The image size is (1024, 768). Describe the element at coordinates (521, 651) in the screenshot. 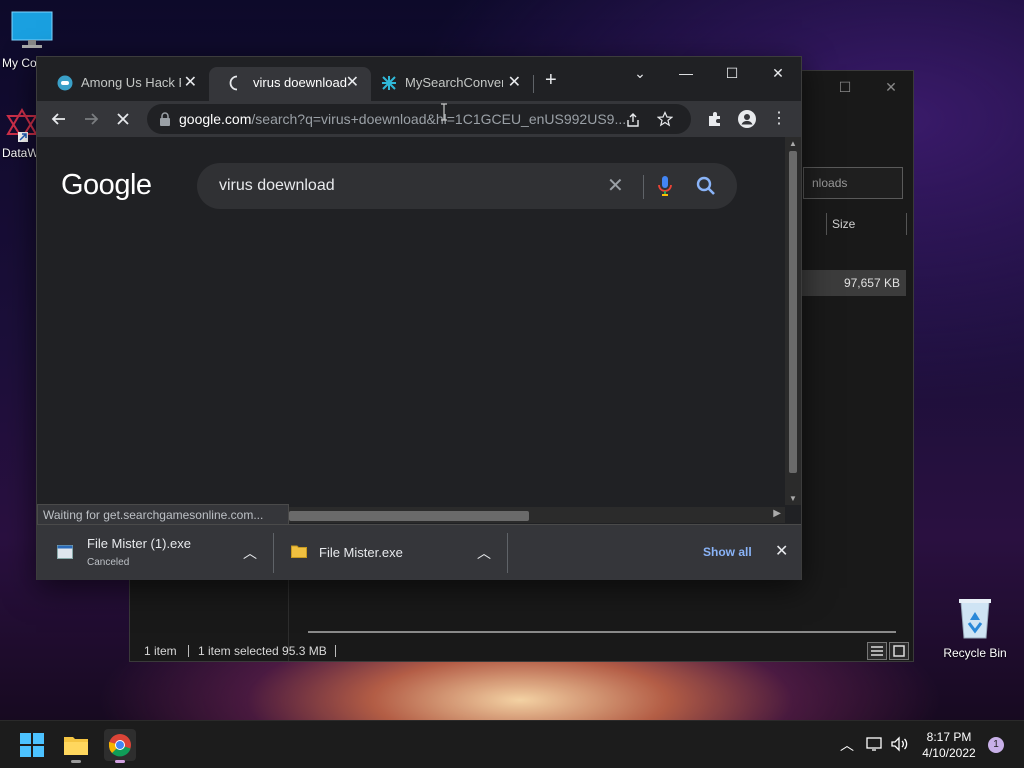

I see `explorer-status-bar: 1 item 1 item selected 95.3 MB` at that location.